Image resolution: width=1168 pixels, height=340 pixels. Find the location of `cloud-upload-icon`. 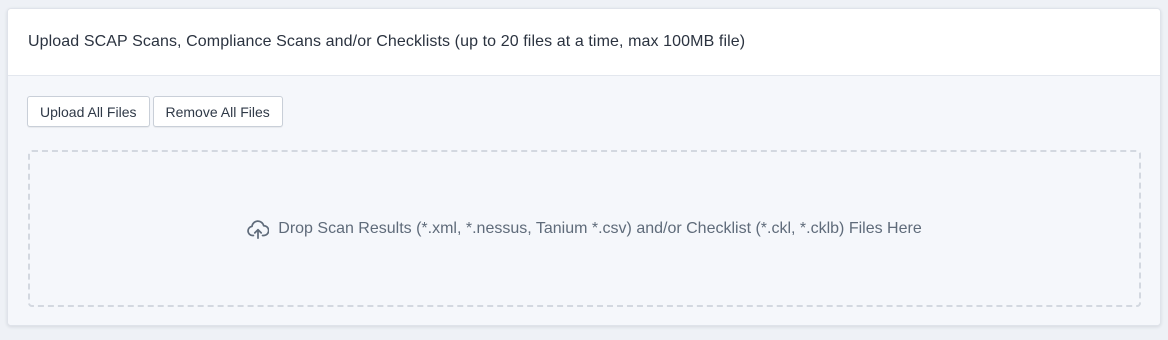

cloud-upload-icon is located at coordinates (258, 230).